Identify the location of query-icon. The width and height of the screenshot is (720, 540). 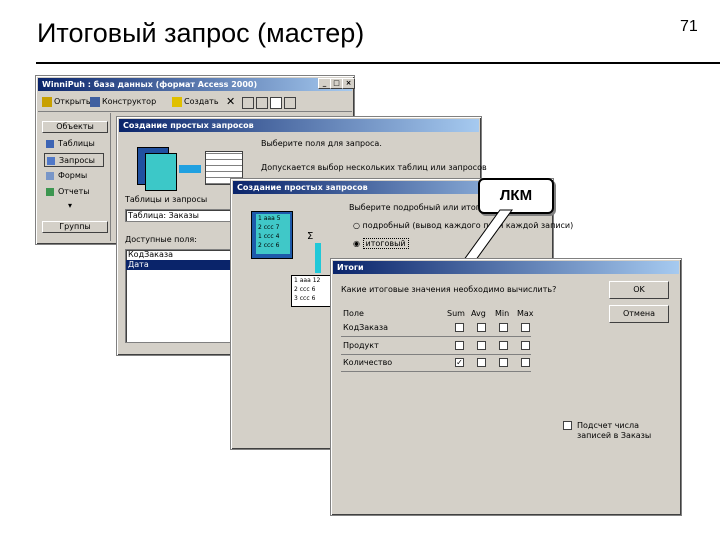
(51, 161).